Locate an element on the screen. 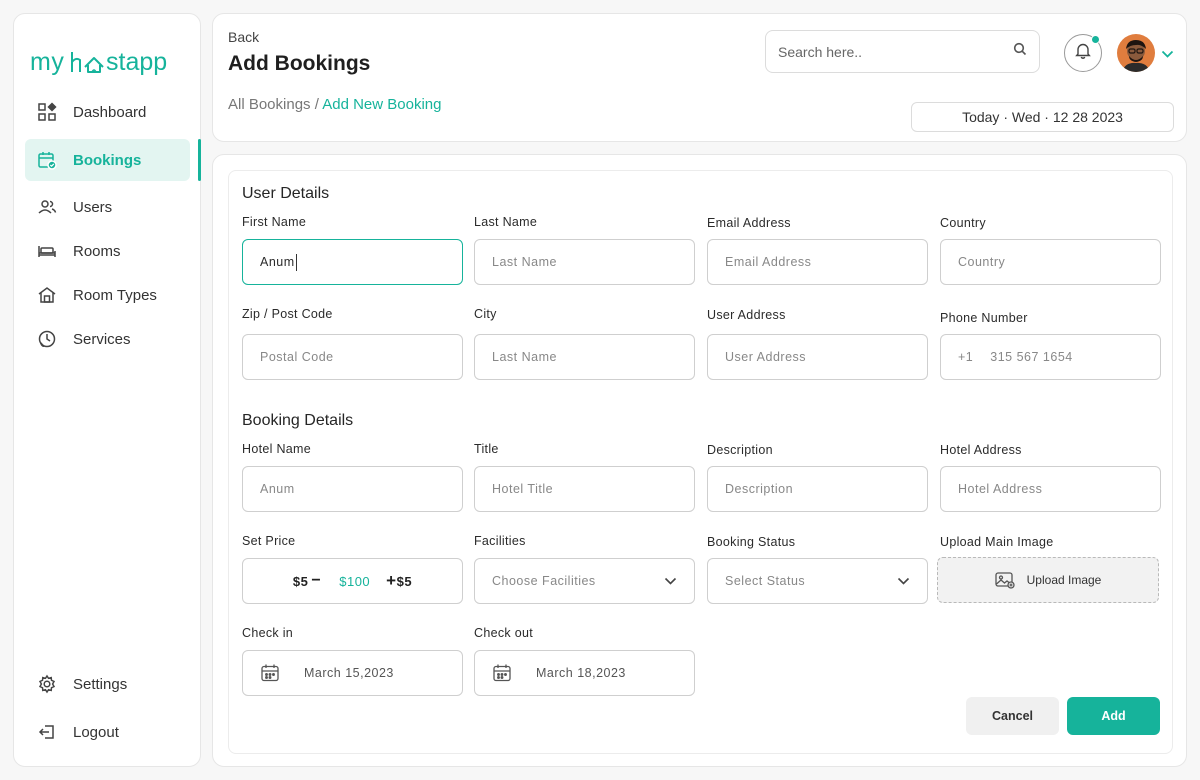  user-address-placeholder: User Address is located at coordinates (766, 357).